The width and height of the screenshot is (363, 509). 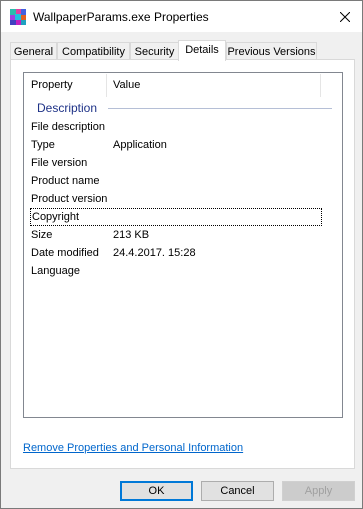 I want to click on property-name: File version, so click(x=59, y=163).